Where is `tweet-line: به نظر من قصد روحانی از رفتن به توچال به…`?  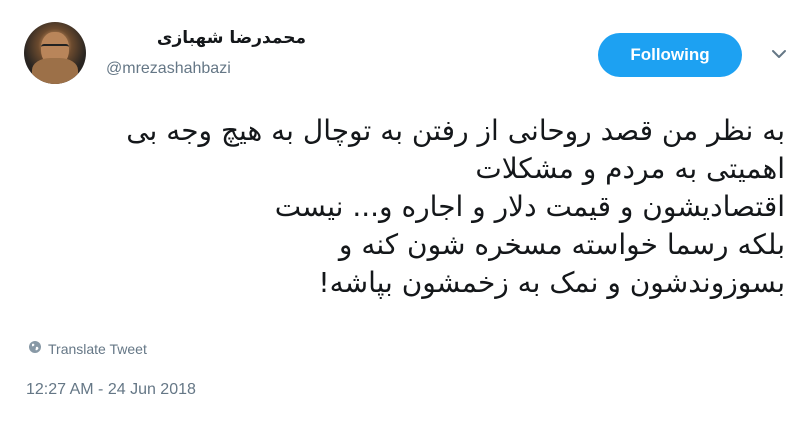
tweet-line: به نظر من قصد روحانی از رفتن به توچال به… is located at coordinates (455, 130).